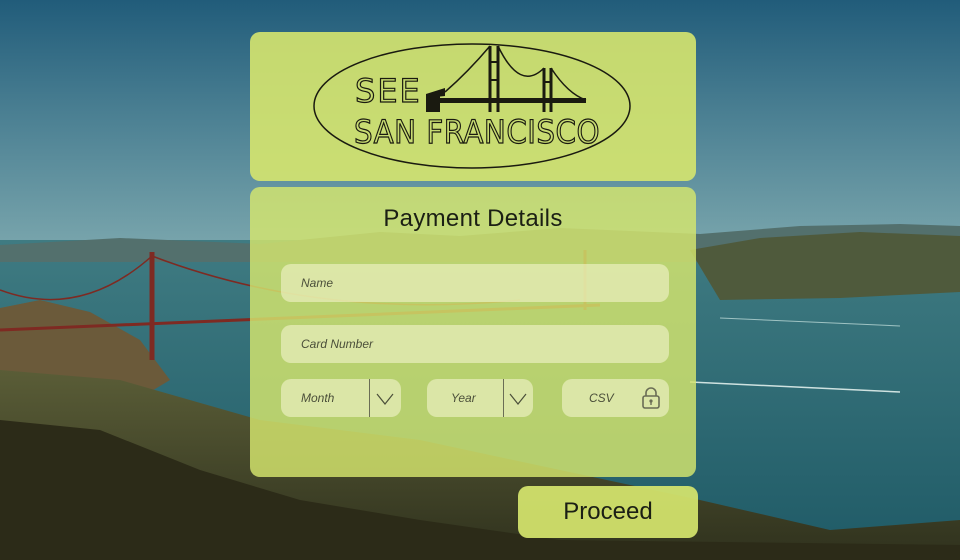 Image resolution: width=960 pixels, height=560 pixels. Describe the element at coordinates (477, 132) in the screenshot. I see `logo-line2: SAN FRANCISCO` at that location.